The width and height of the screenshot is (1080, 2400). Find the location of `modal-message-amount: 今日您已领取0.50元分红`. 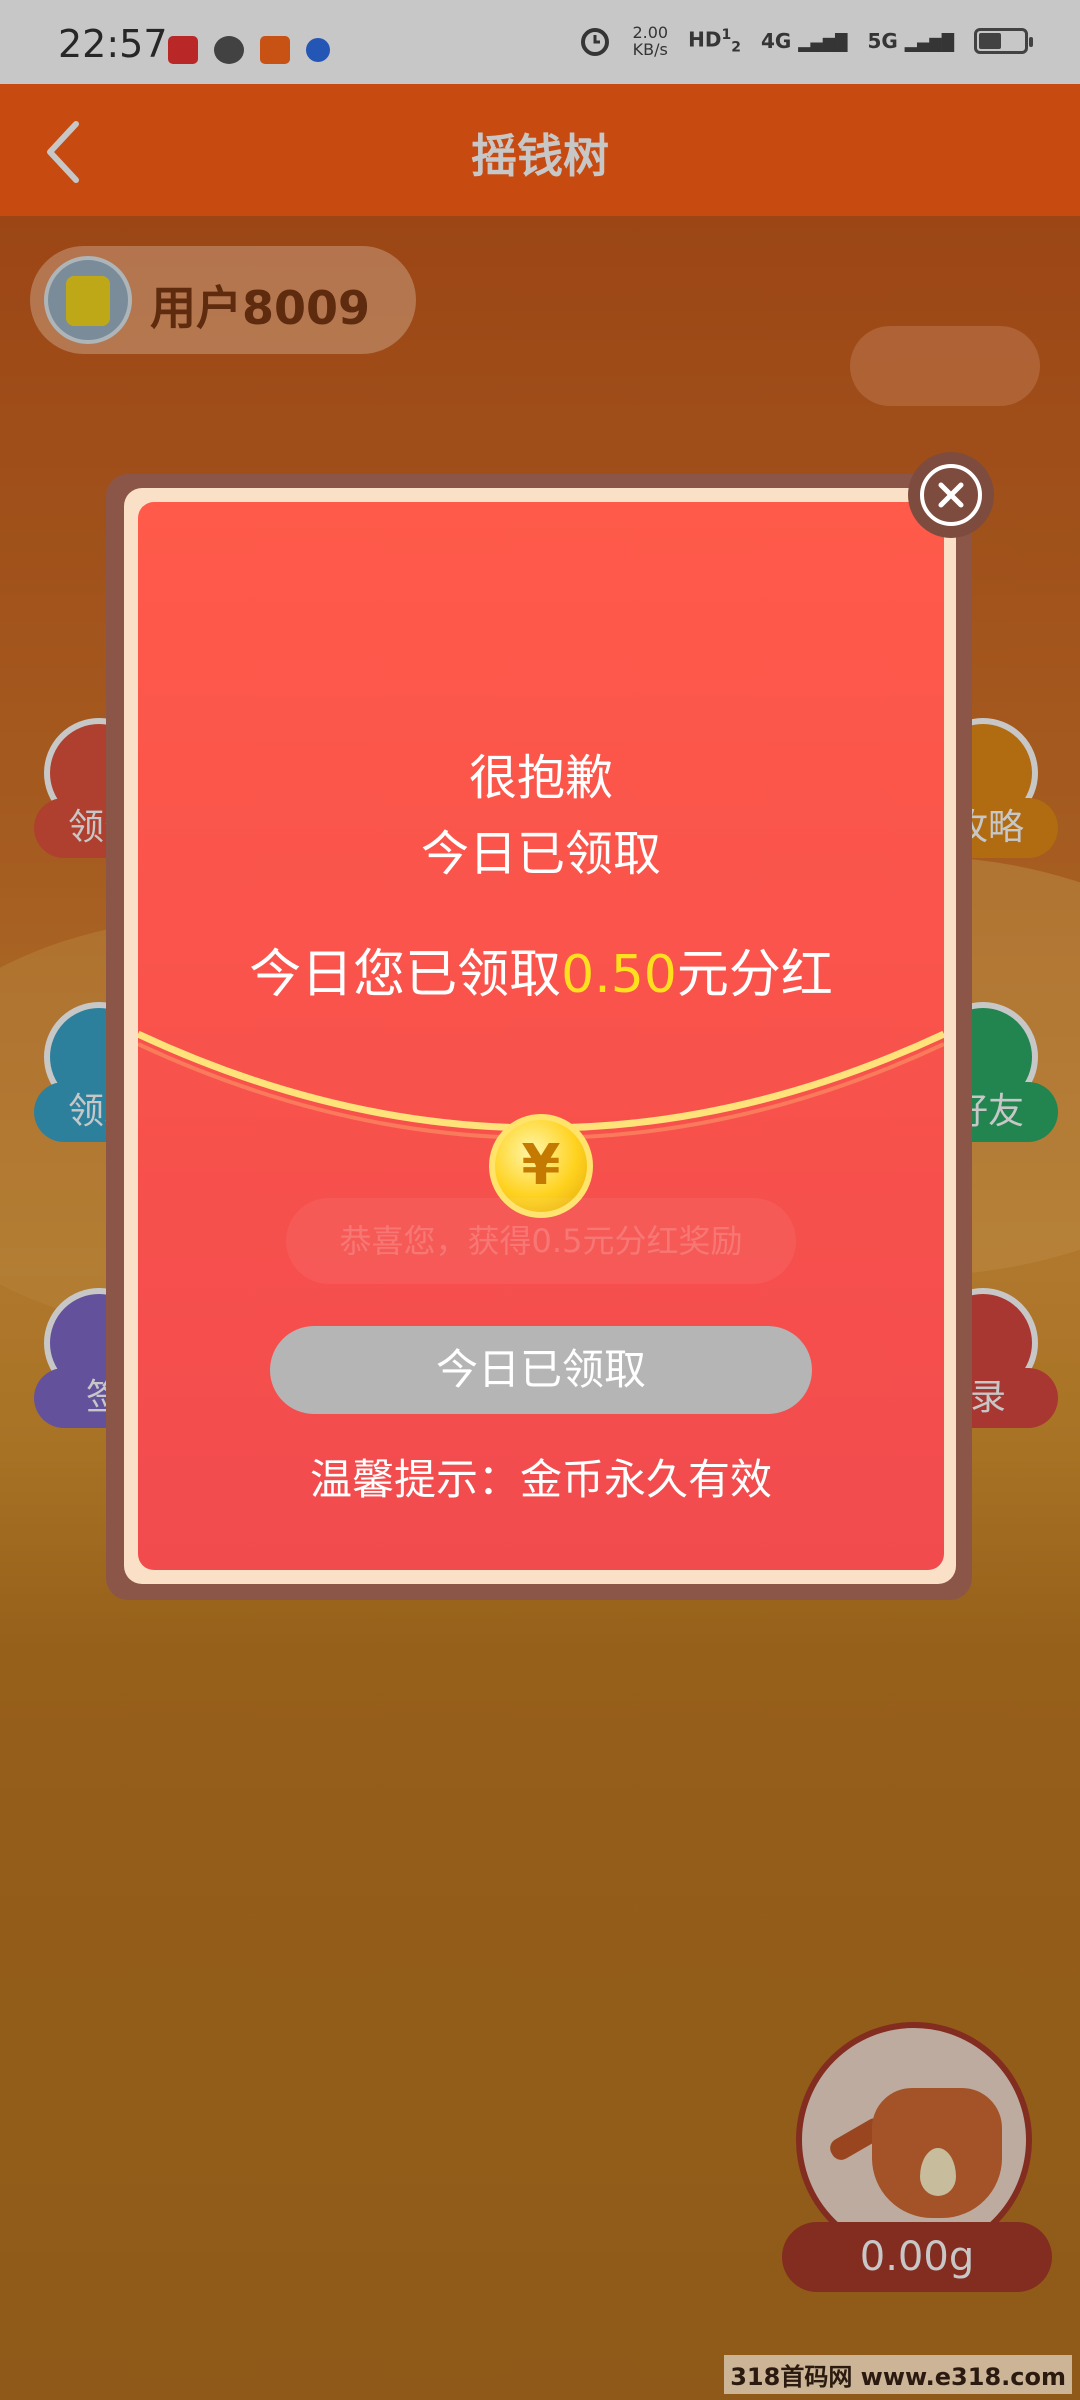

modal-message-amount: 今日您已领取0.50元分红 is located at coordinates (541, 969).